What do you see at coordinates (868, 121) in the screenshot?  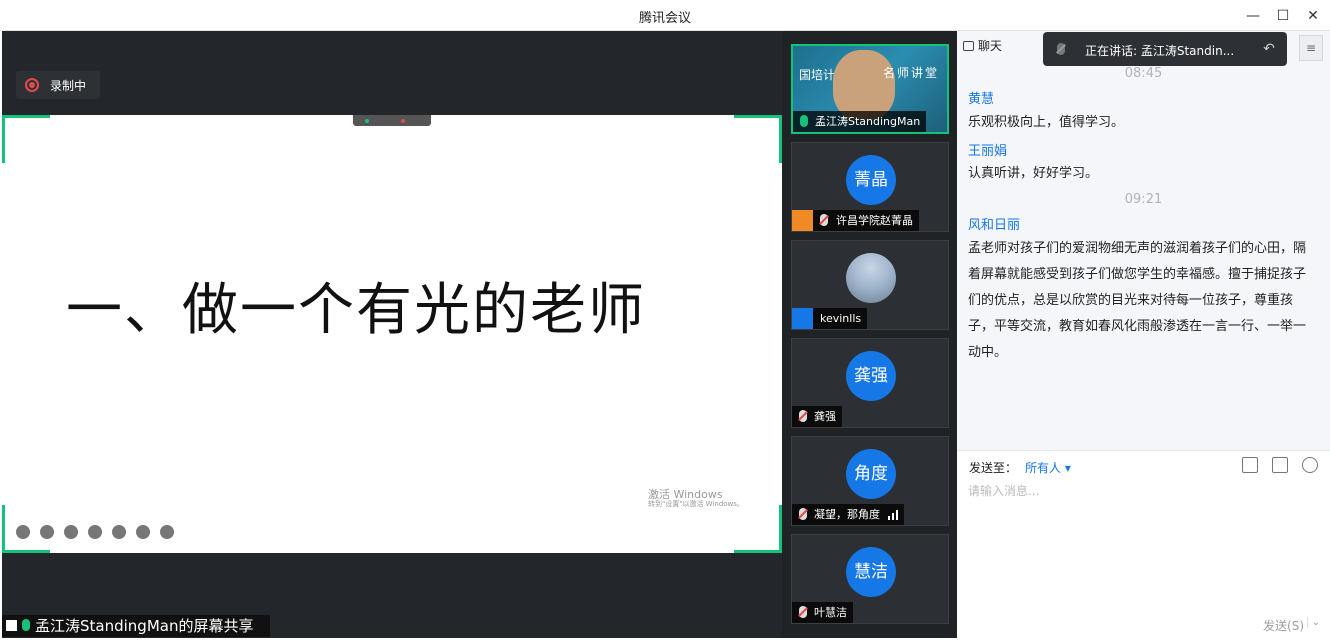 I see `participant-name: 孟江涛StandingMan` at bounding box center [868, 121].